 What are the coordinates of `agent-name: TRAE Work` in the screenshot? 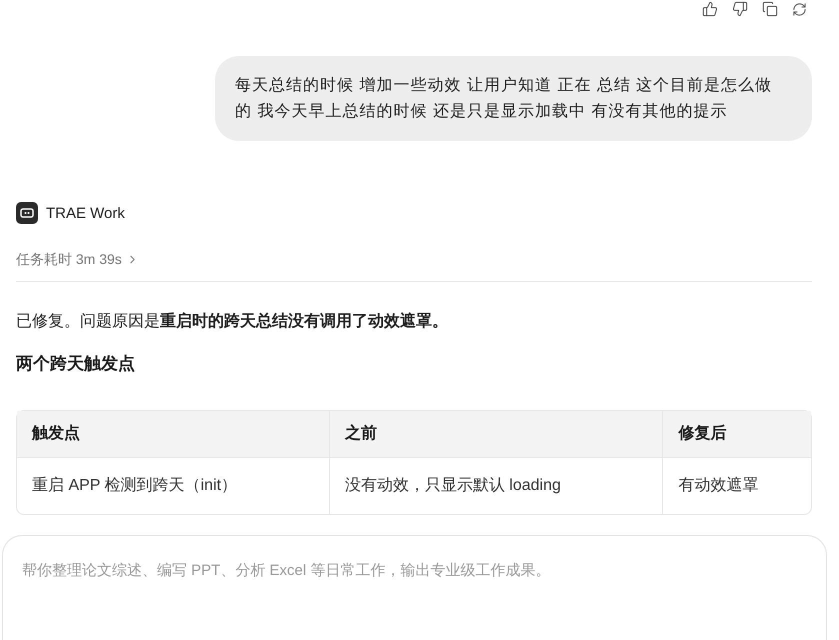 It's located at (85, 213).